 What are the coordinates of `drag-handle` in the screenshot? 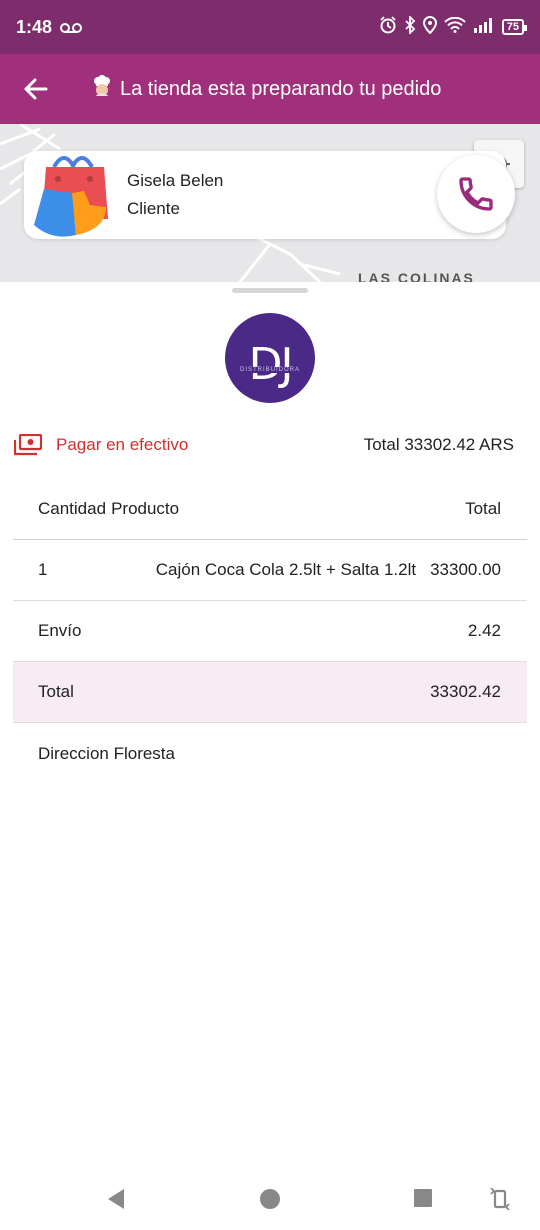 It's located at (270, 290).